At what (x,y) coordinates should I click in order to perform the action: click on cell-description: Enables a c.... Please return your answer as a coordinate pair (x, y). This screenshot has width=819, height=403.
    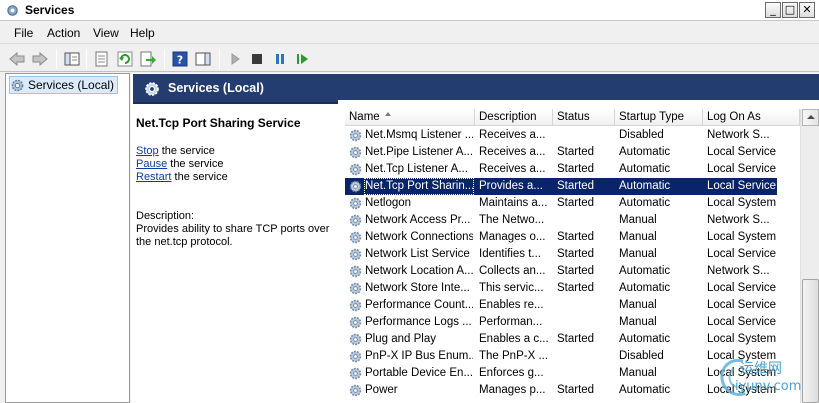
    Looking at the image, I should click on (514, 339).